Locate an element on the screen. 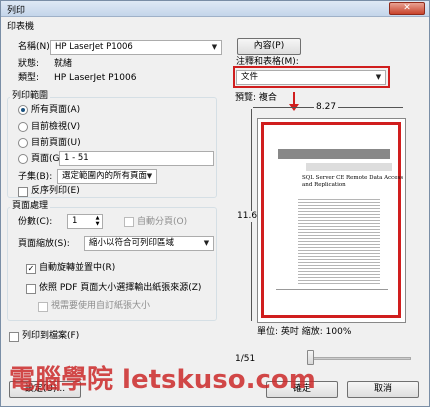 The image size is (430, 407). copies-spinner-icon: ▲ ▼ is located at coordinates (97, 221).